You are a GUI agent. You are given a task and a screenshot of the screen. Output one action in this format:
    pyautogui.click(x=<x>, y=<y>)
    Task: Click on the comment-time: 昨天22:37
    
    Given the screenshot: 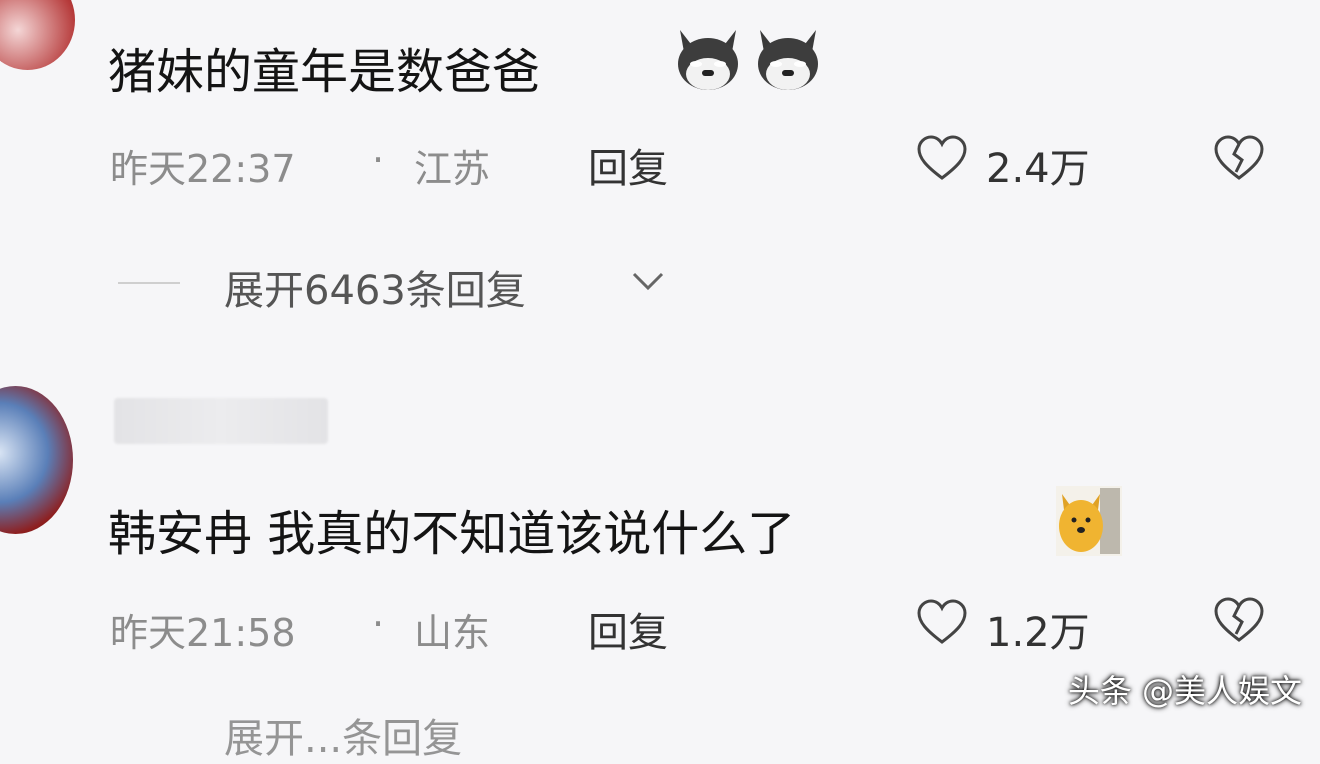 What is the action you would take?
    pyautogui.click(x=203, y=169)
    